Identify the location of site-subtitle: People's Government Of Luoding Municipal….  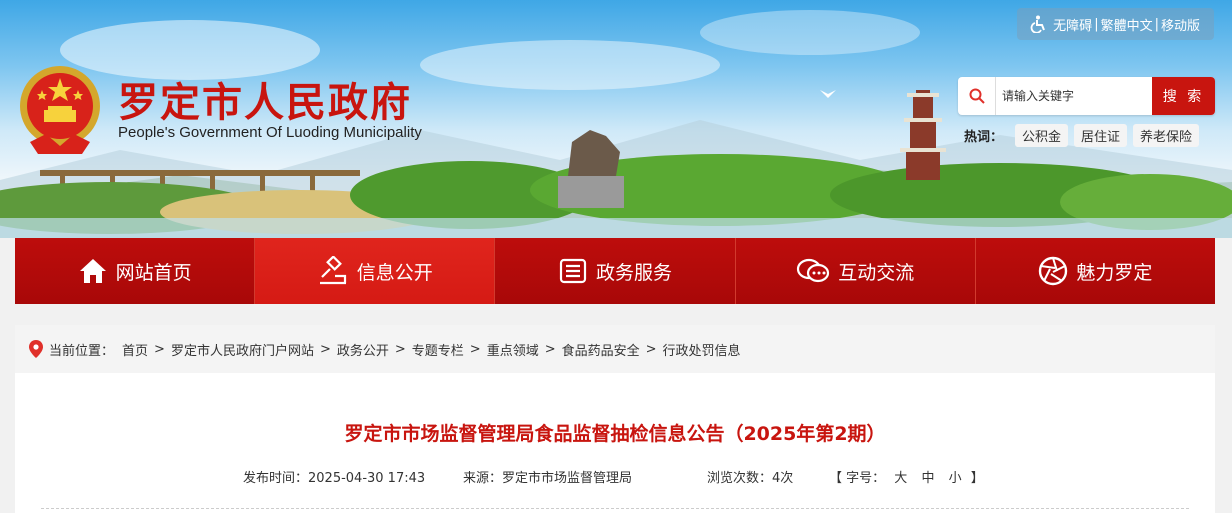
(270, 132).